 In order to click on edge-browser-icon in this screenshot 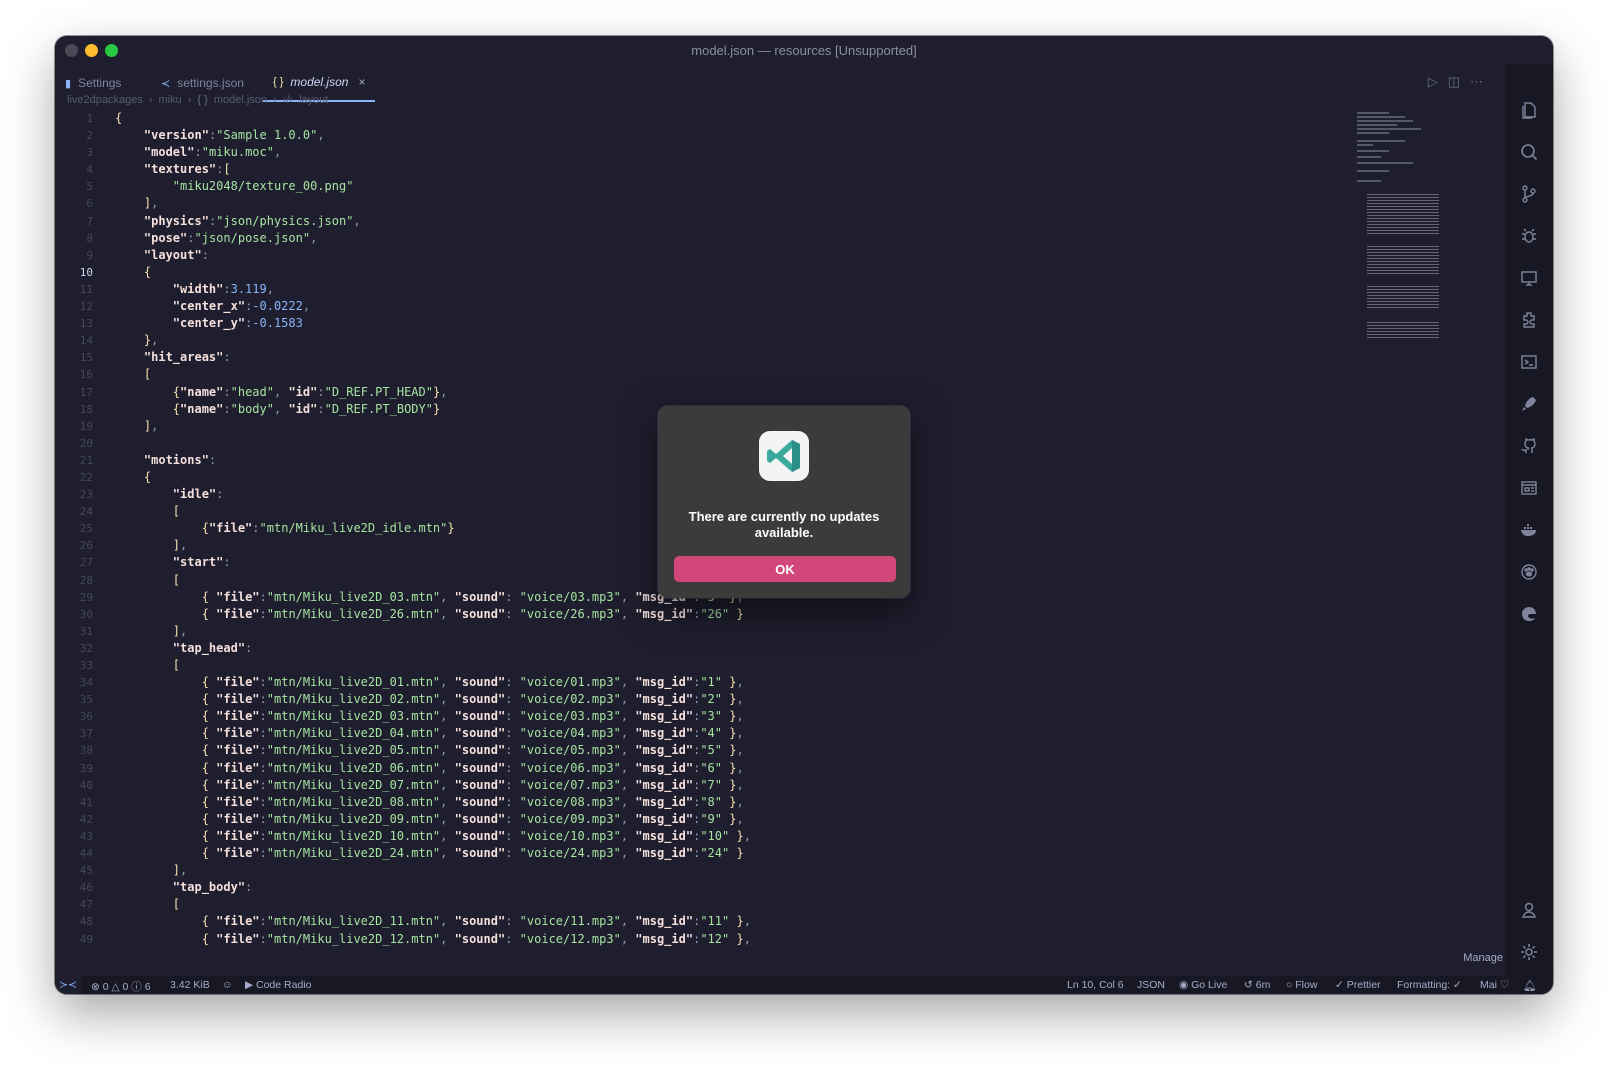, I will do `click(1529, 614)`.